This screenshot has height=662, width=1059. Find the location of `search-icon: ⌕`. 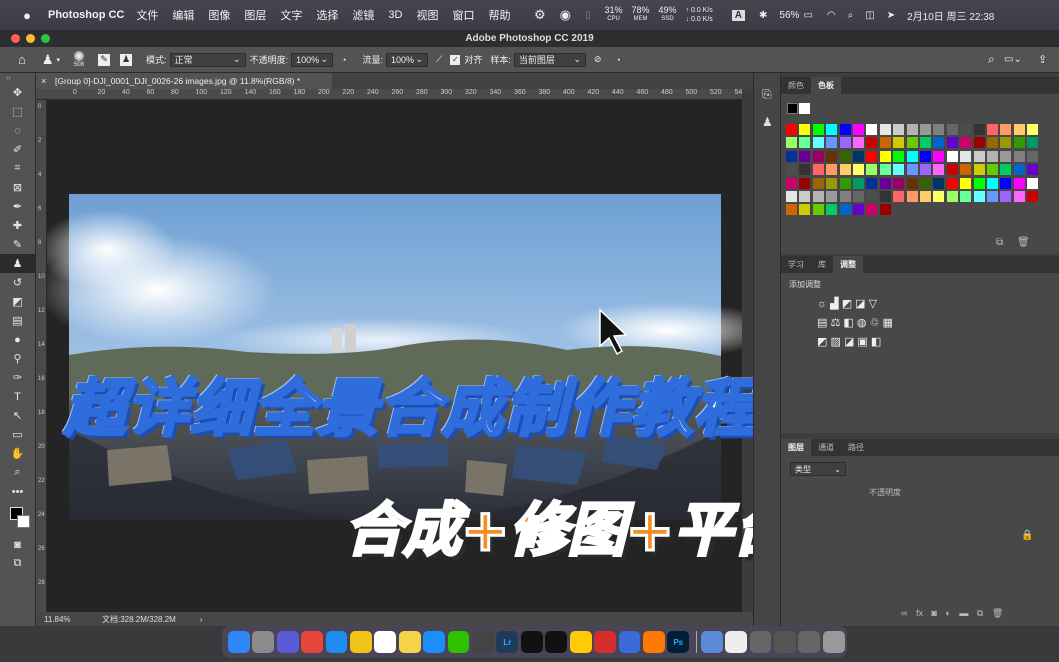

search-icon: ⌕ is located at coordinates (991, 59).